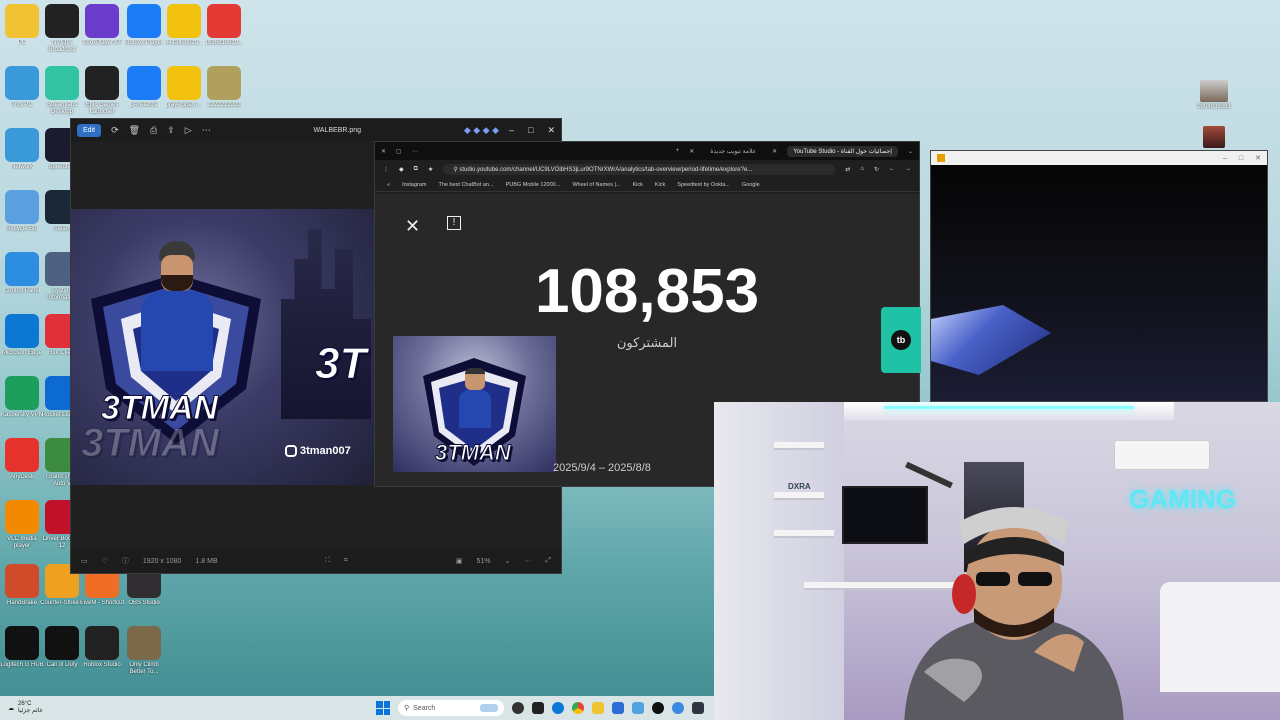 The height and width of the screenshot is (720, 1280). Describe the element at coordinates (908, 169) in the screenshot. I see `back-icon: →` at that location.